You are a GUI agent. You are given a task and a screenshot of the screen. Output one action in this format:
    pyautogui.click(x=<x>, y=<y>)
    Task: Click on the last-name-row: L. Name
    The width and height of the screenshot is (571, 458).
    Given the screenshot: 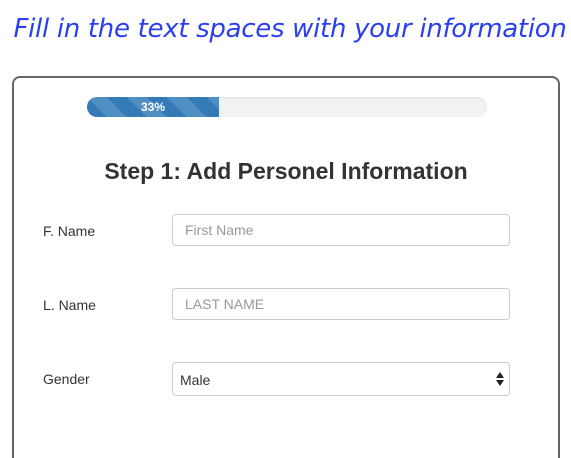 What is the action you would take?
    pyautogui.click(x=286, y=305)
    